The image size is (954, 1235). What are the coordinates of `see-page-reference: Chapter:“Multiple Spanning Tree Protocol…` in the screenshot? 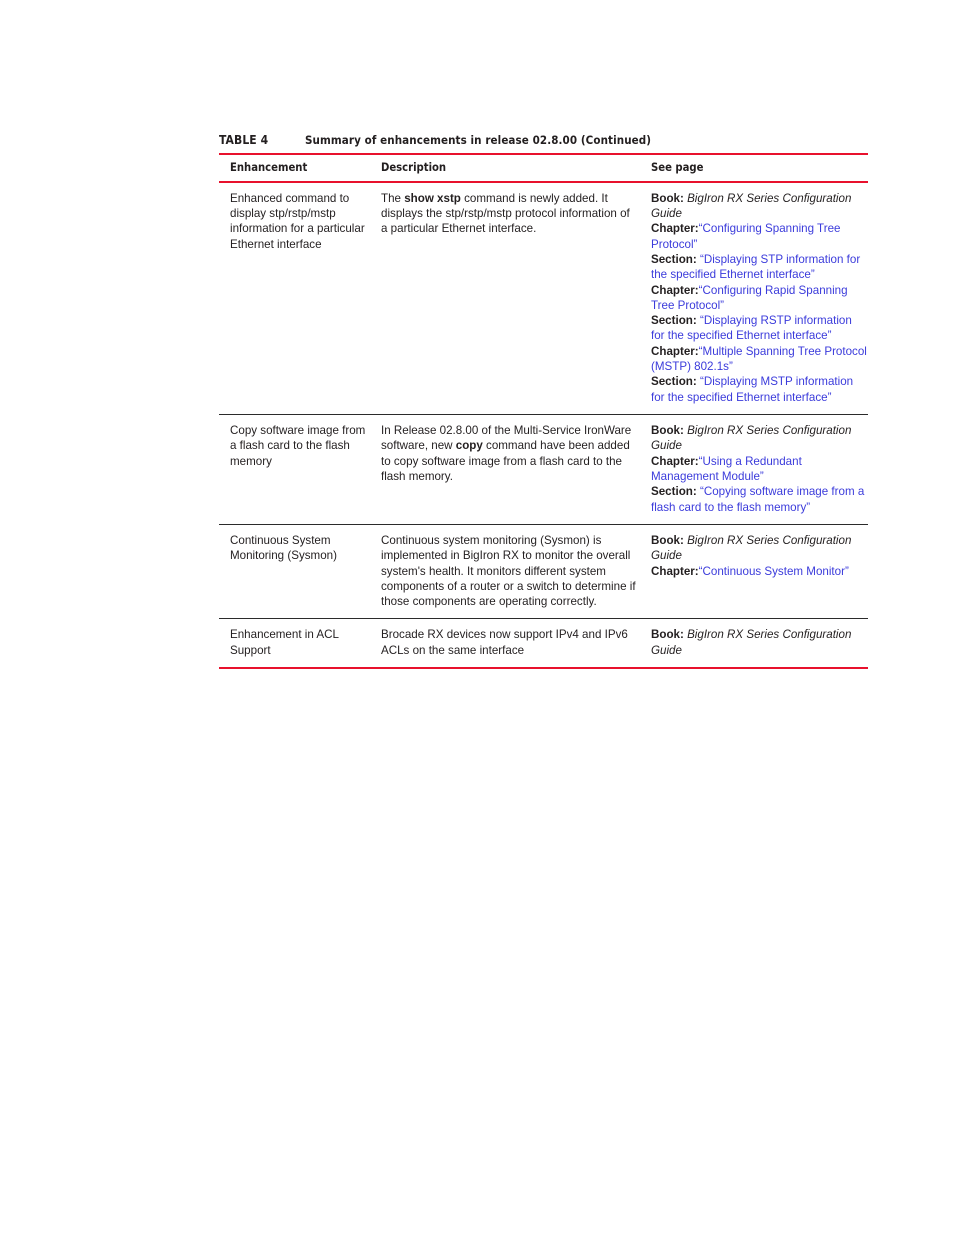 It's located at (759, 359).